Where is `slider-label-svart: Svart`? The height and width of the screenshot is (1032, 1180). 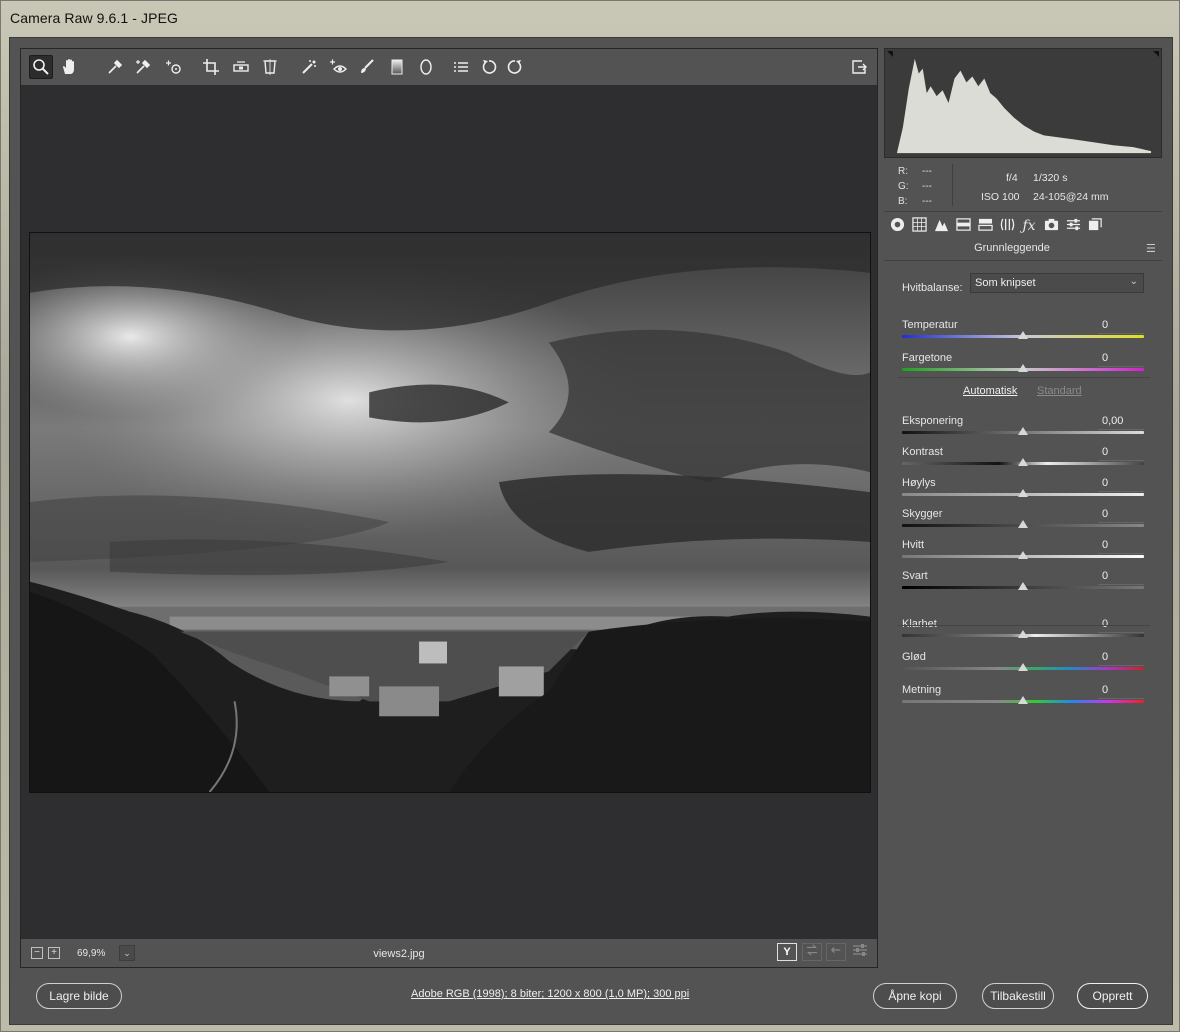
slider-label-svart: Svart is located at coordinates (915, 576).